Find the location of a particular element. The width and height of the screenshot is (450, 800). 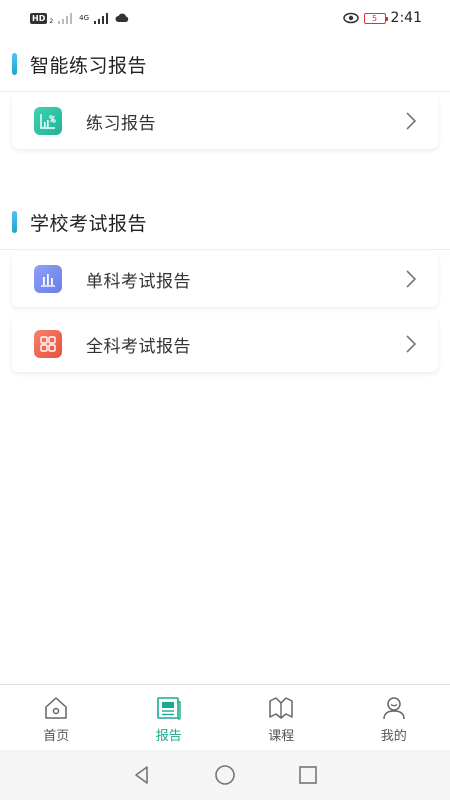

nav-label: 首页 is located at coordinates (56, 736).